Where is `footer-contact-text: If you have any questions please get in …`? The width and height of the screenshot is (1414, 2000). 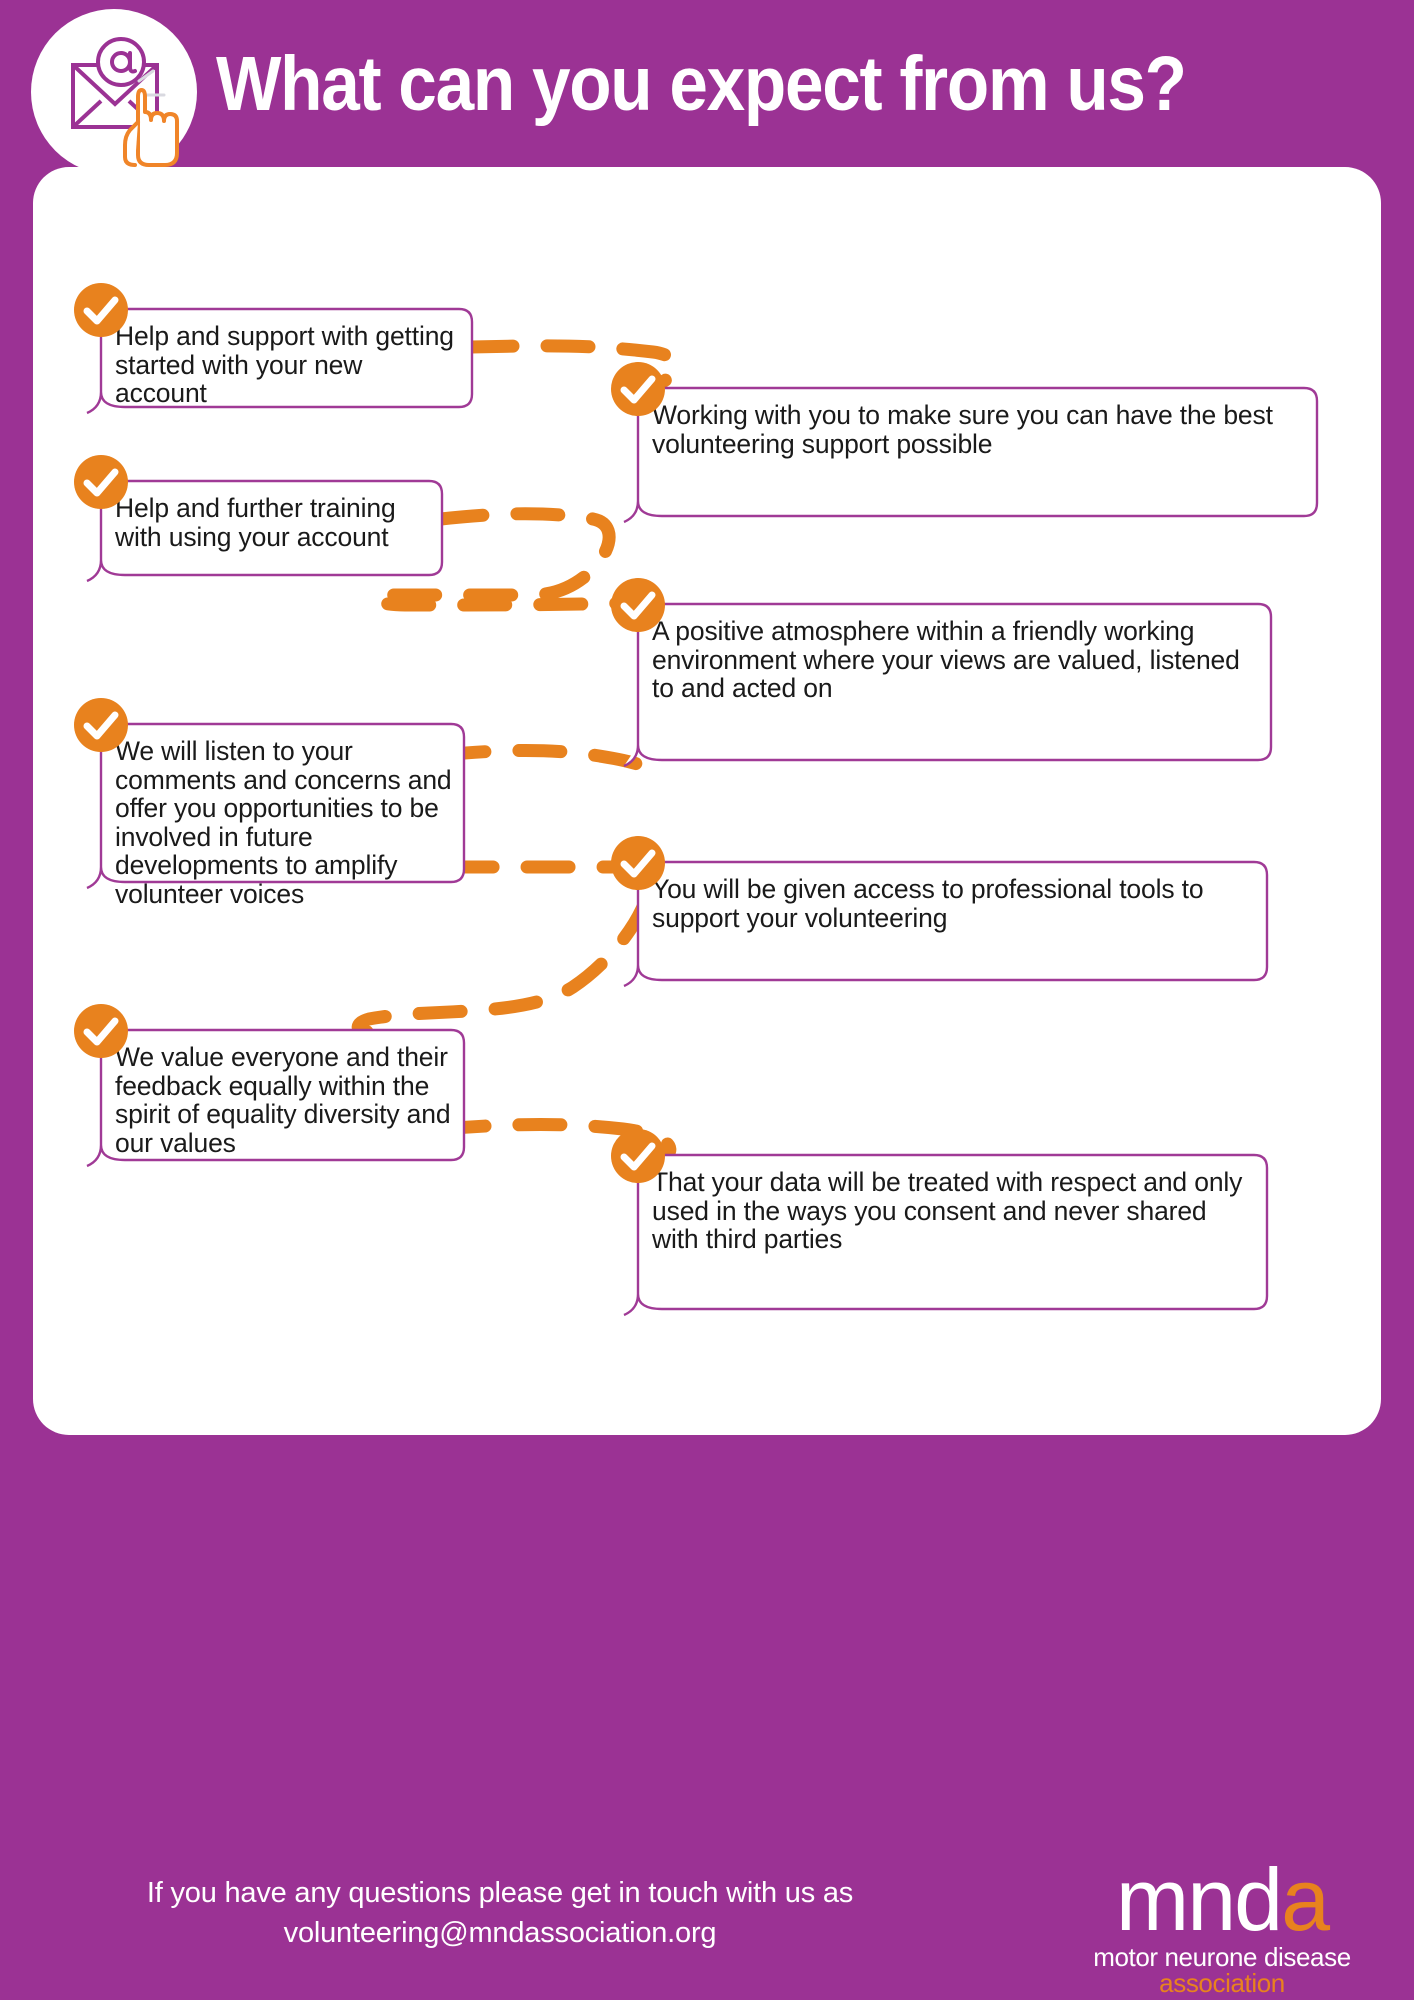 footer-contact-text: If you have any questions please get in … is located at coordinates (500, 1913).